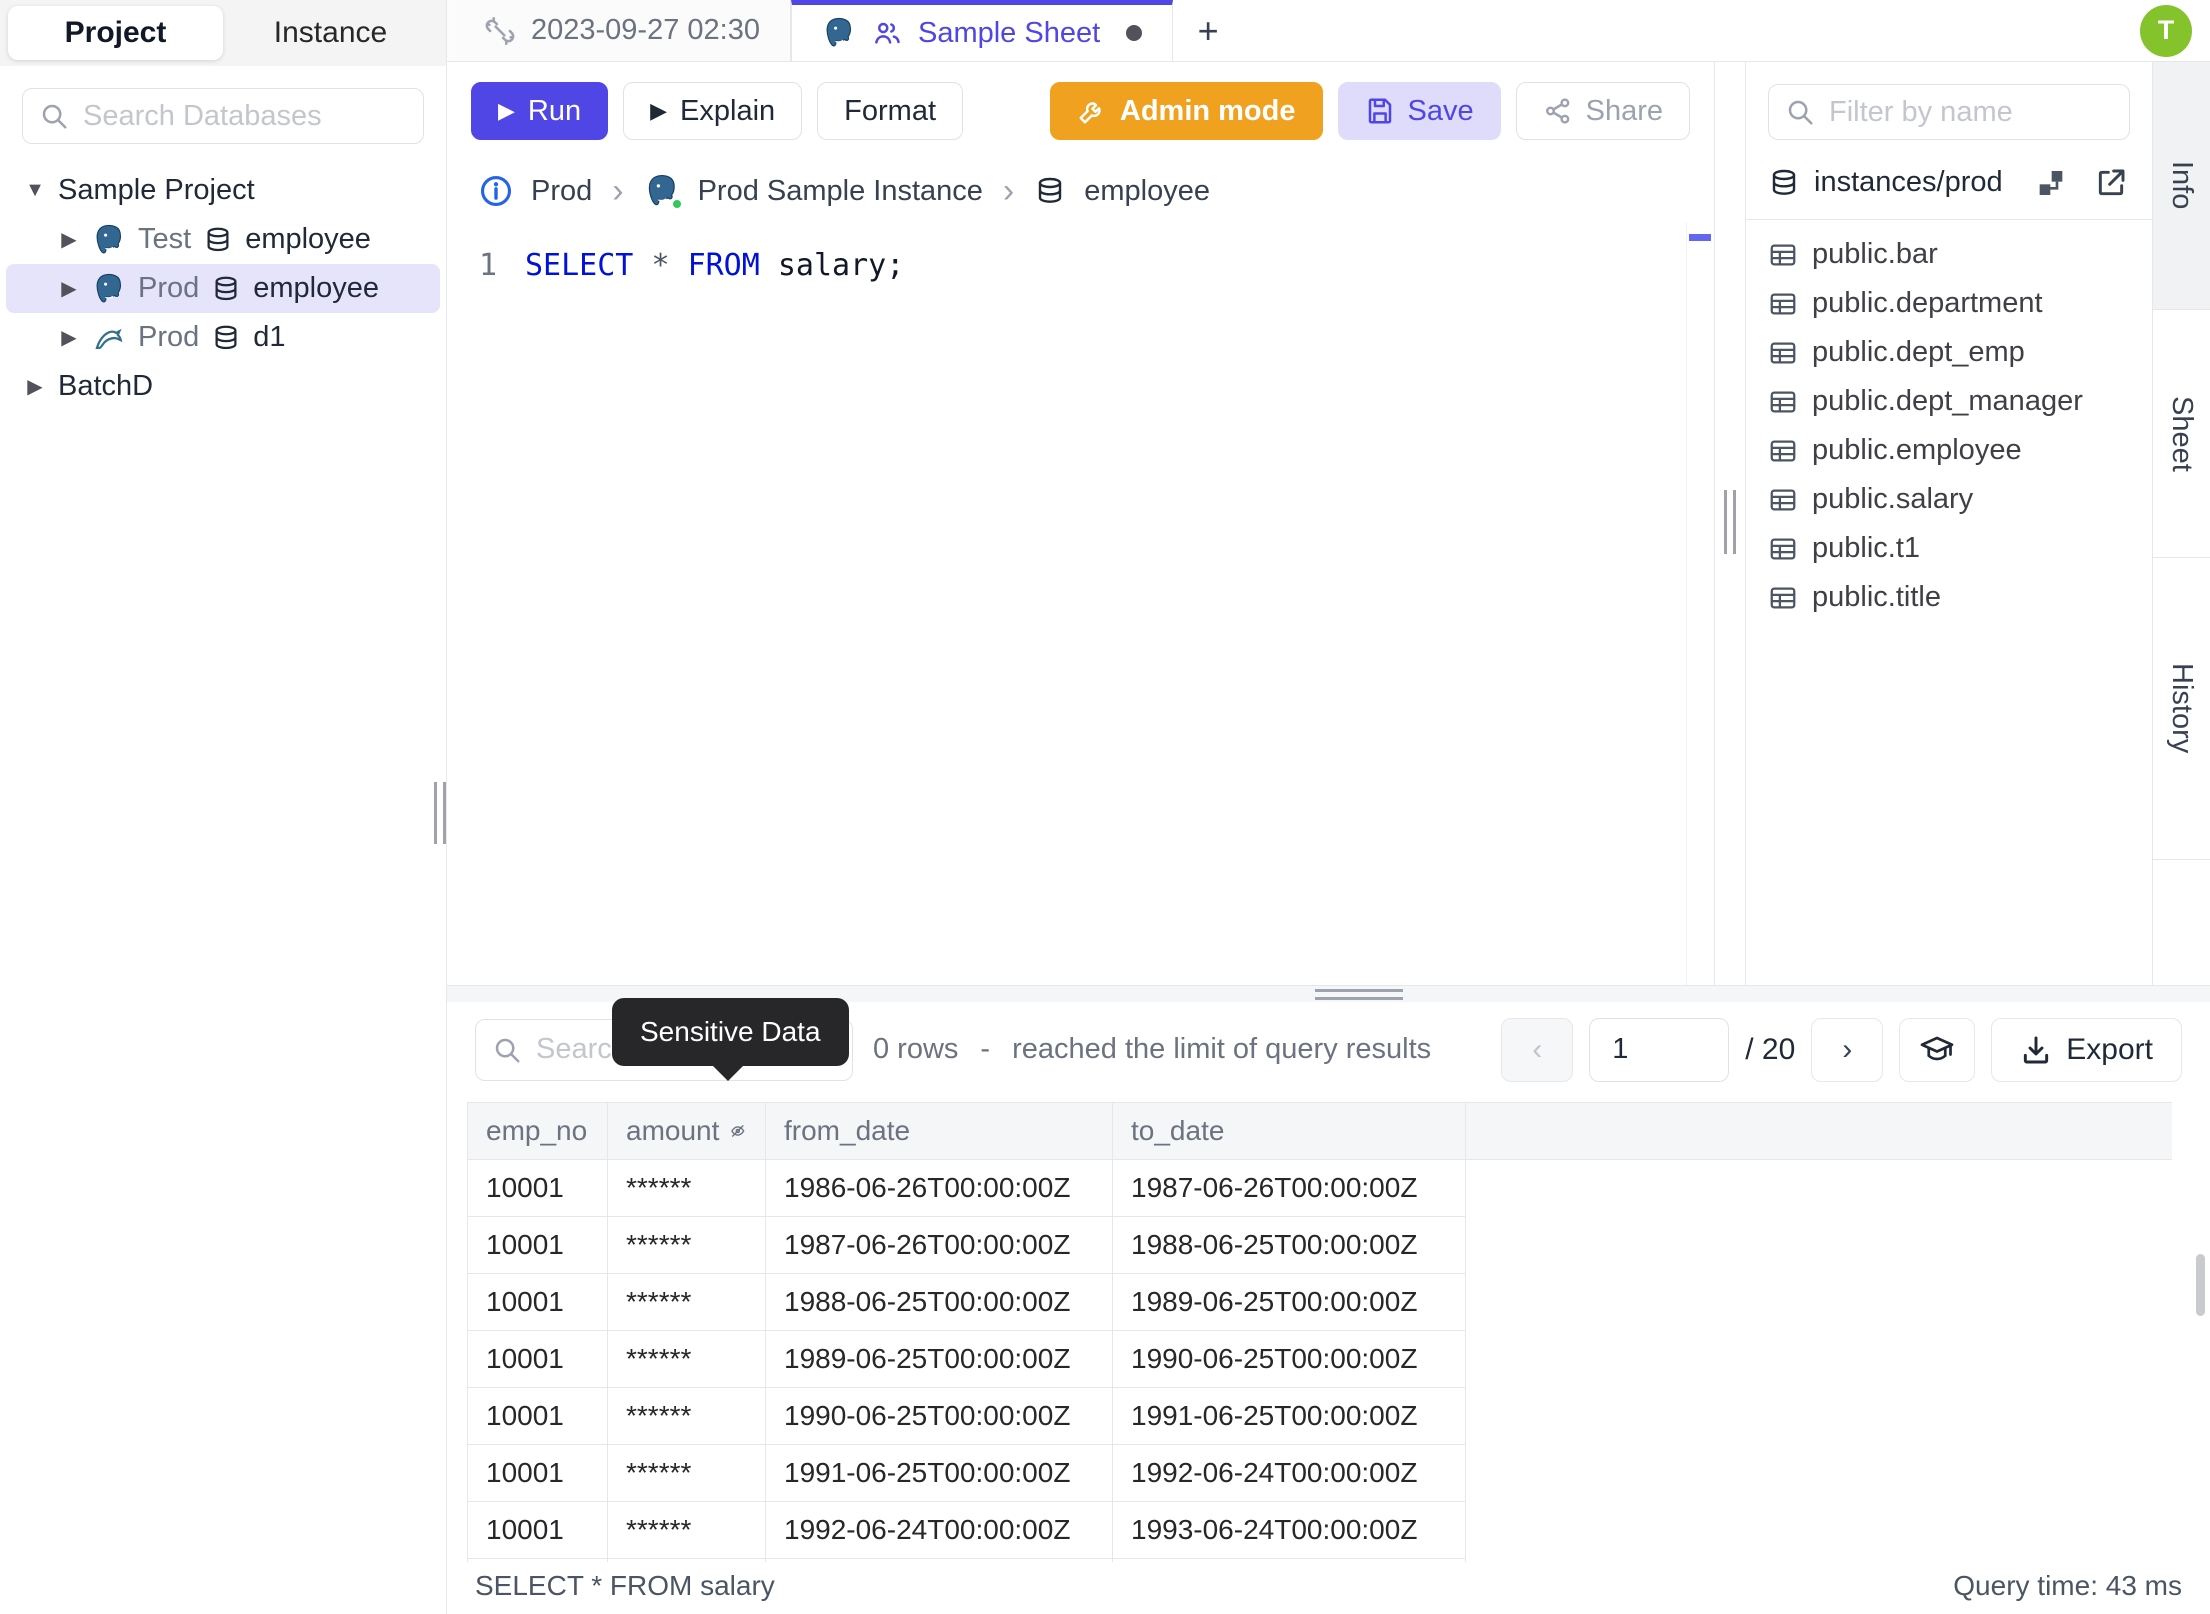  I want to click on export-button: Export, so click(2086, 1049).